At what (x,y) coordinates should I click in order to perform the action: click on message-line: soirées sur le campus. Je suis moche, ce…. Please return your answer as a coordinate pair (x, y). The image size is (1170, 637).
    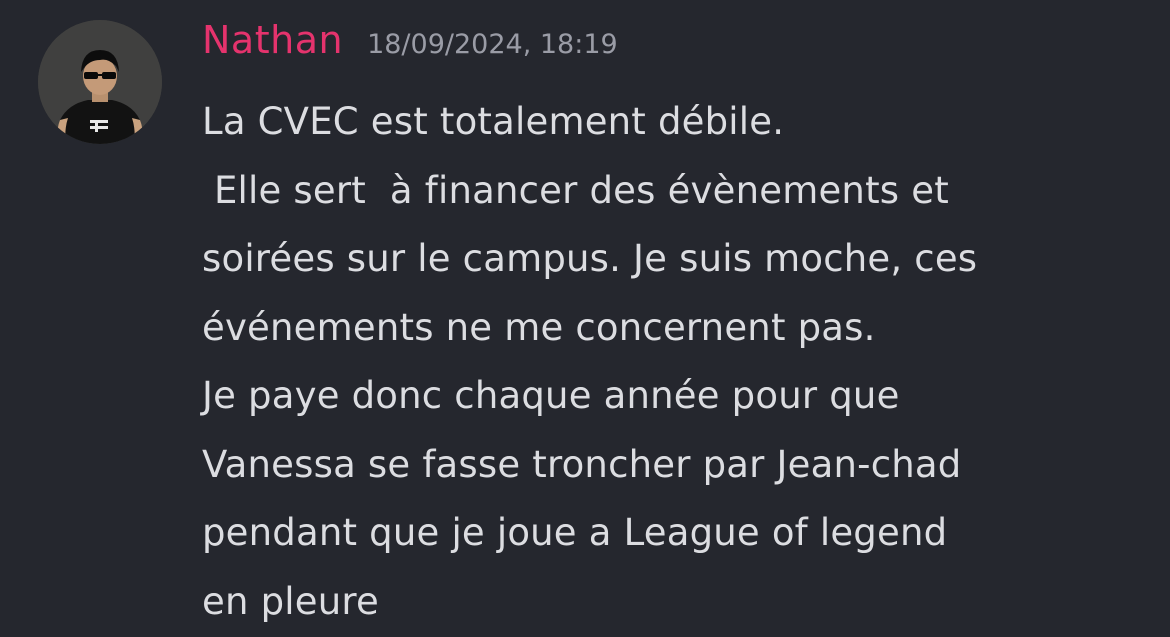
    Looking at the image, I should click on (590, 258).